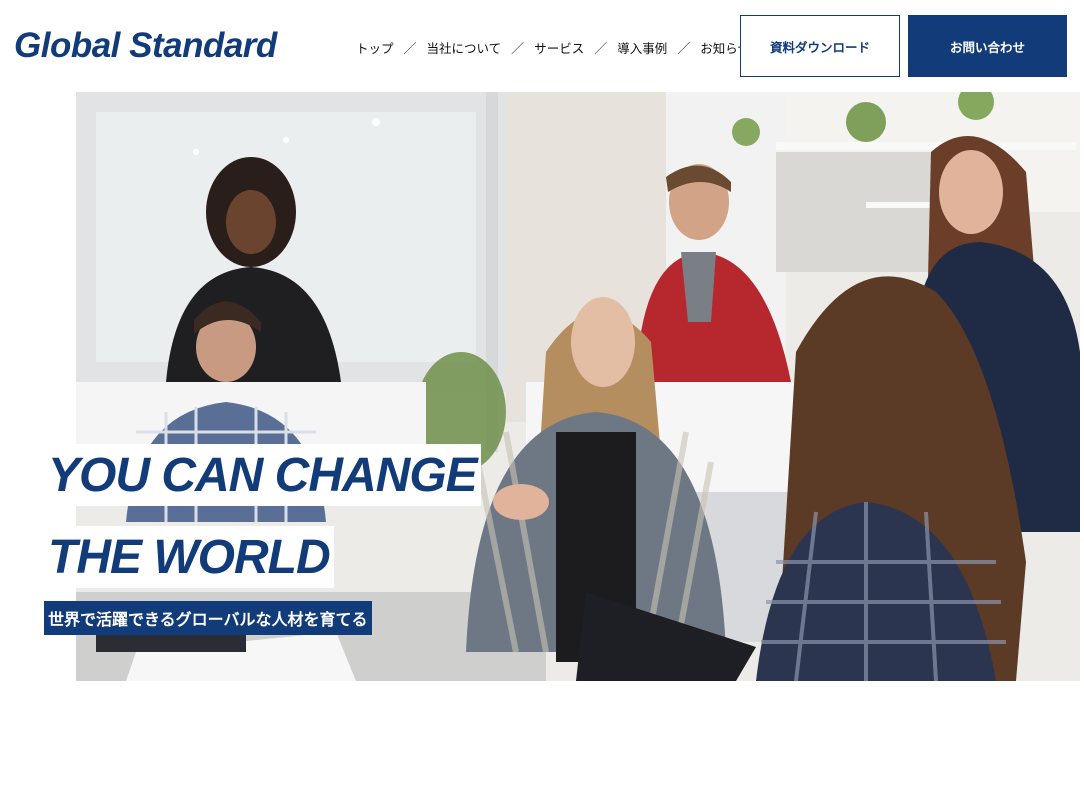  Describe the element at coordinates (559, 47) in the screenshot. I see `nav-item-service: サービス` at that location.